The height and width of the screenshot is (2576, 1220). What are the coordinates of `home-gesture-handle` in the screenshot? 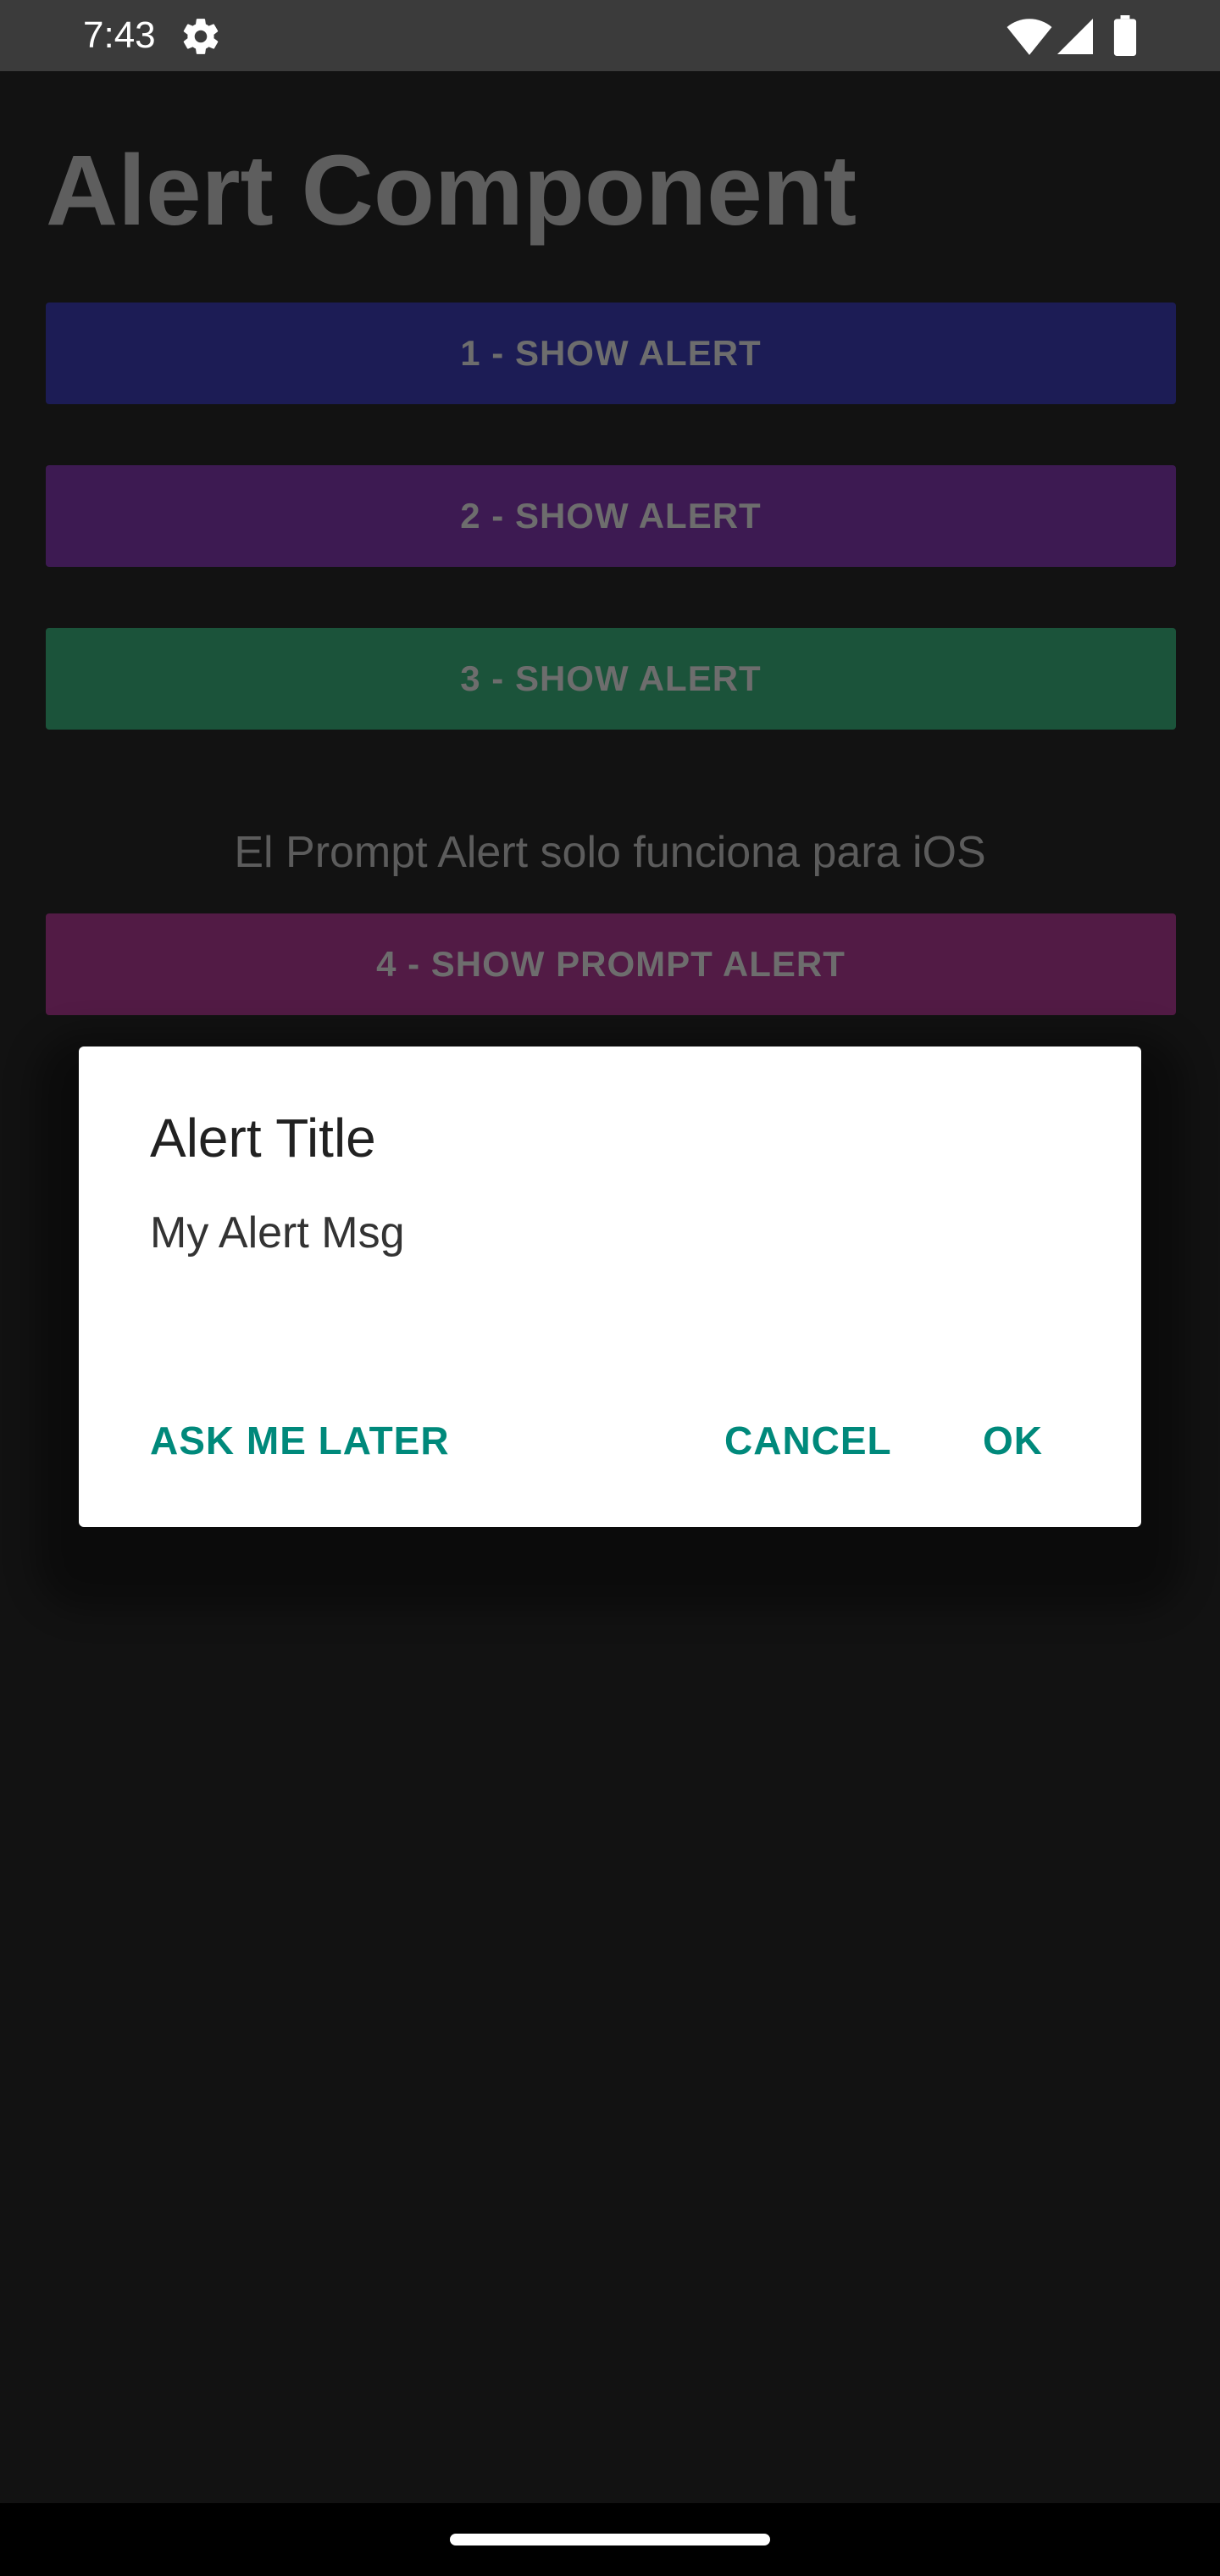 It's located at (610, 2539).